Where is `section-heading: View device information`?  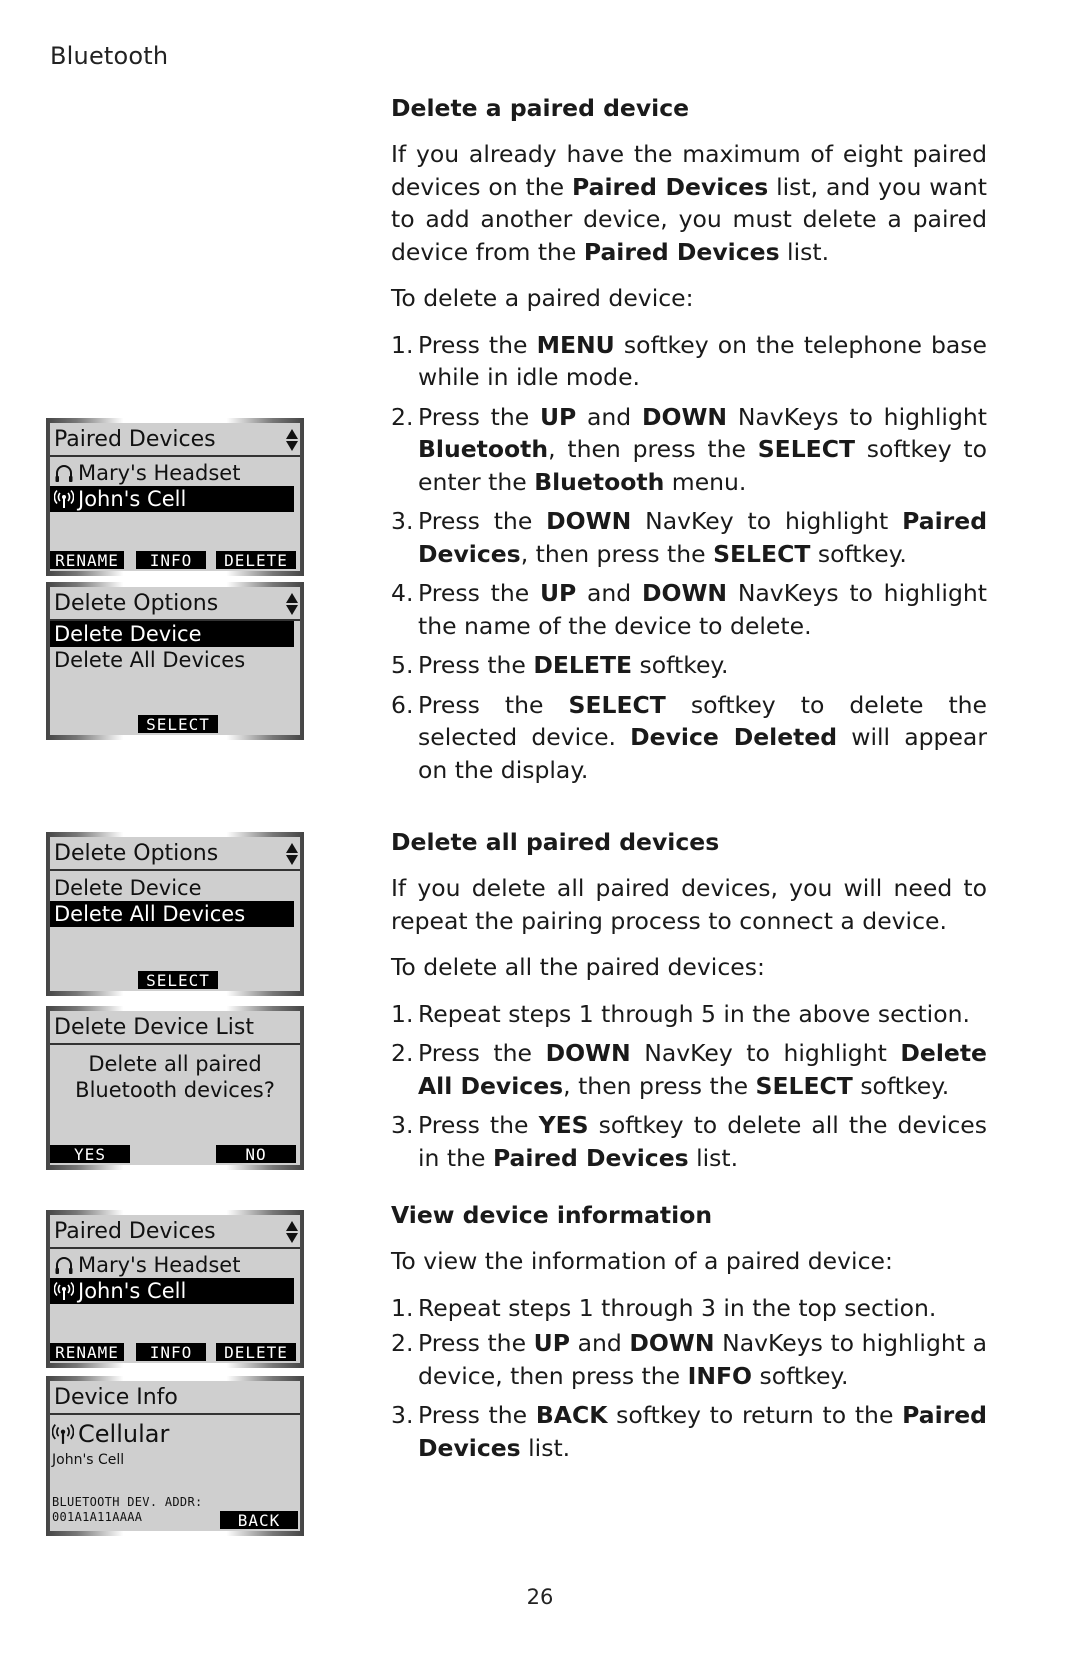 section-heading: View device information is located at coordinates (552, 1215).